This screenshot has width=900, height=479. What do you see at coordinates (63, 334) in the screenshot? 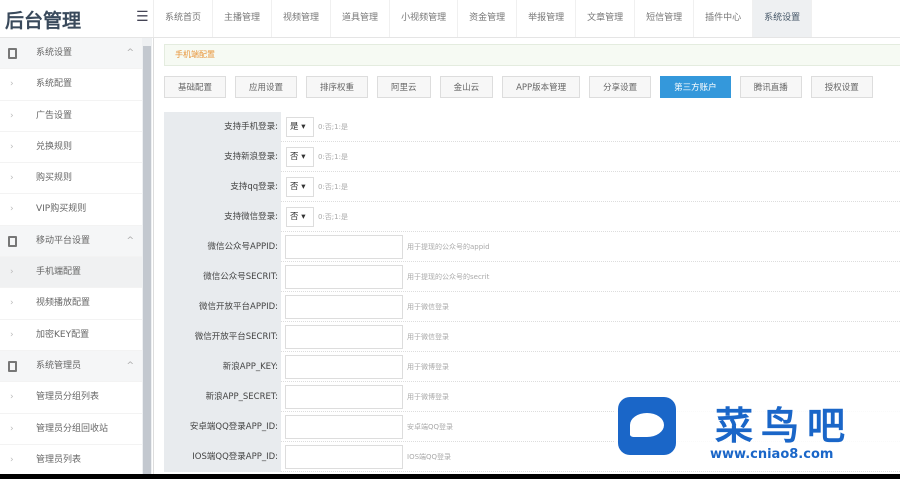
I see `sidebar-item-label: 加密KEY配置` at bounding box center [63, 334].